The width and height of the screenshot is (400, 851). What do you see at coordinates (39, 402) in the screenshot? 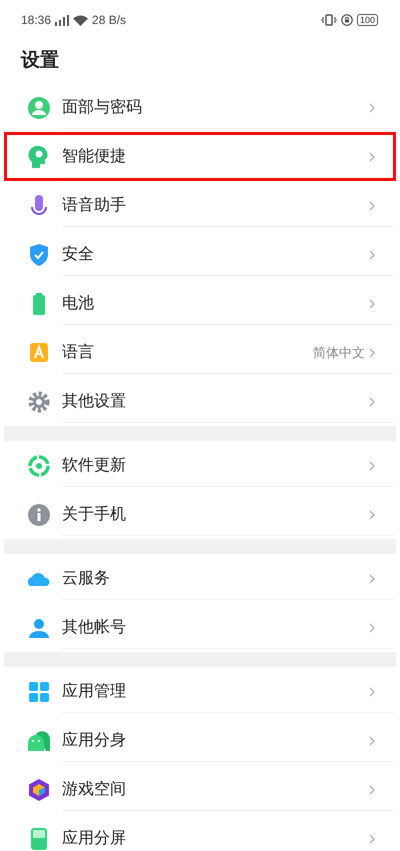
I see `gear-icon` at bounding box center [39, 402].